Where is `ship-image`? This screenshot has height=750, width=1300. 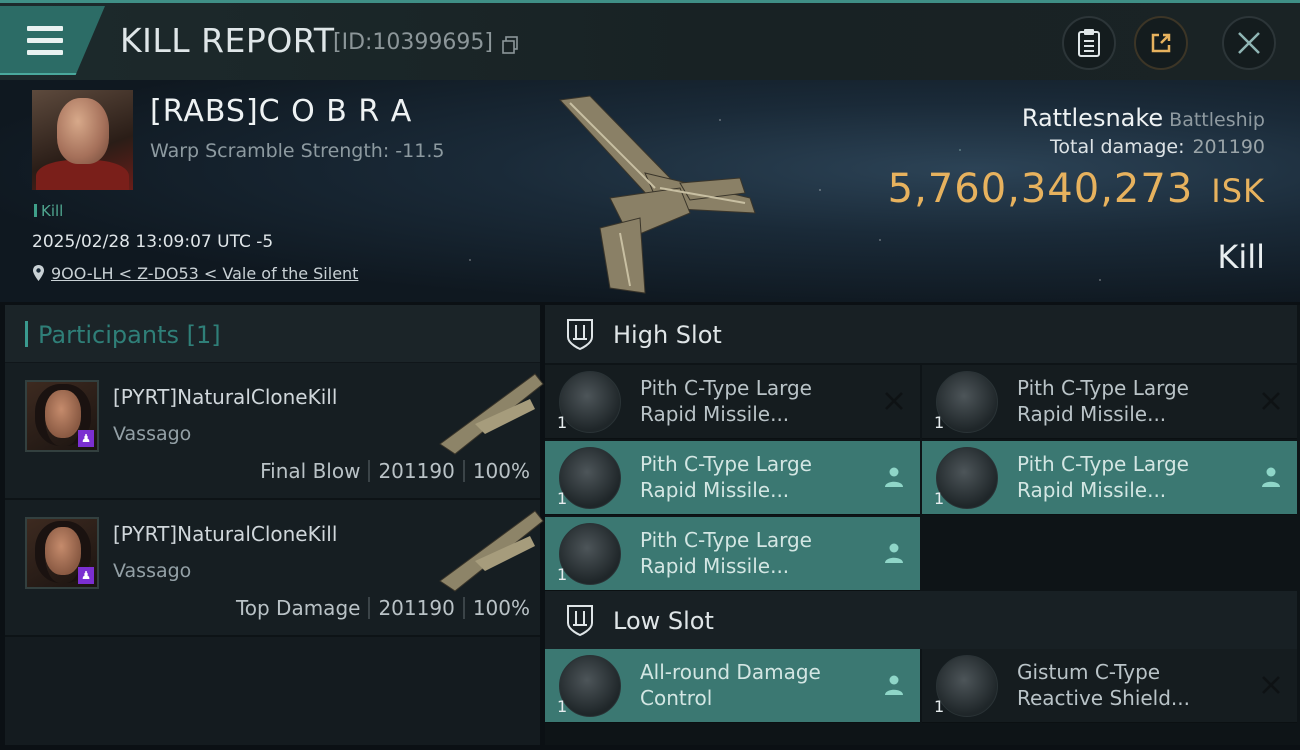
ship-image is located at coordinates (657, 194).